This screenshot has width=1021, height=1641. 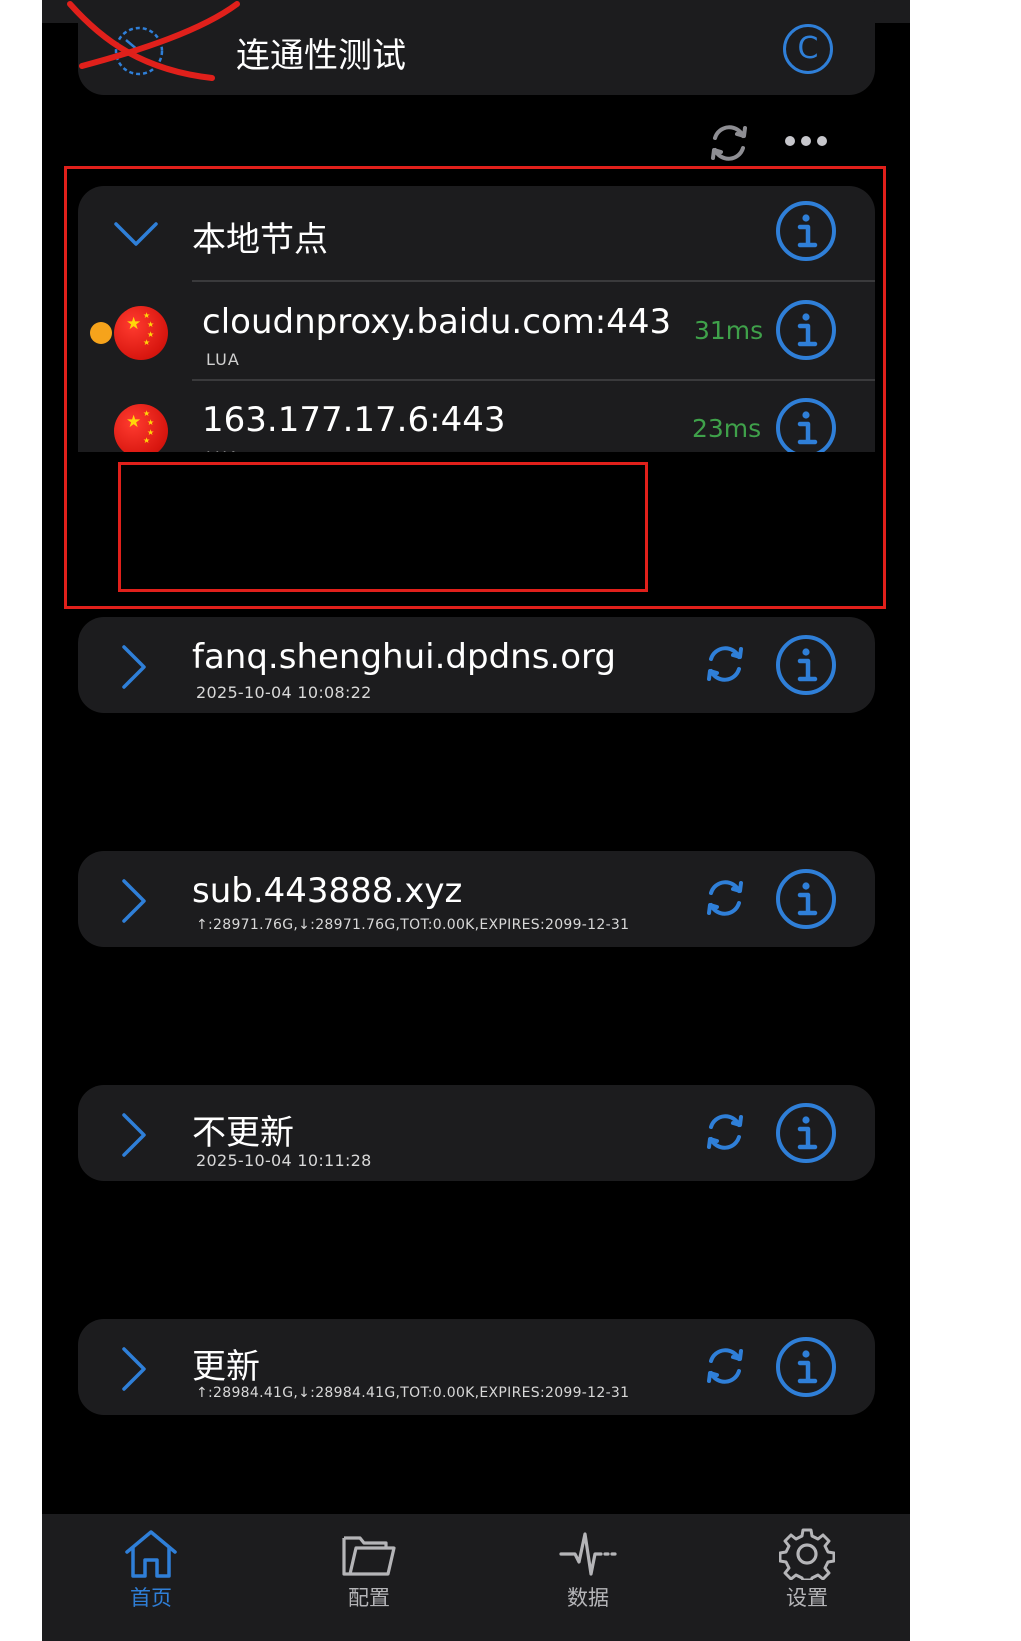 I want to click on connectivity-test-label: 连通性测试, so click(x=321, y=56).